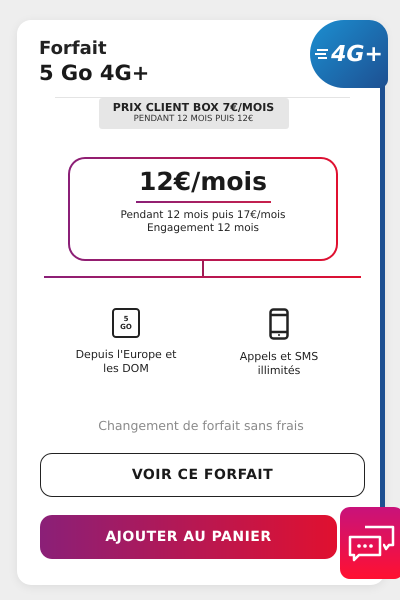 This screenshot has height=600, width=400. I want to click on chat-icon, so click(372, 543).